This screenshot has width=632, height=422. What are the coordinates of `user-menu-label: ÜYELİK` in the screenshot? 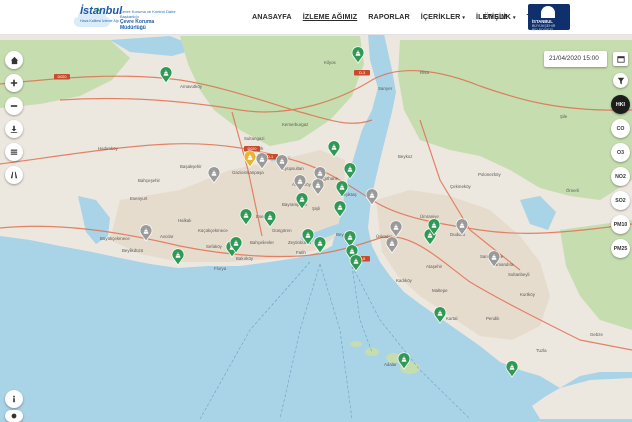 It's located at (497, 16).